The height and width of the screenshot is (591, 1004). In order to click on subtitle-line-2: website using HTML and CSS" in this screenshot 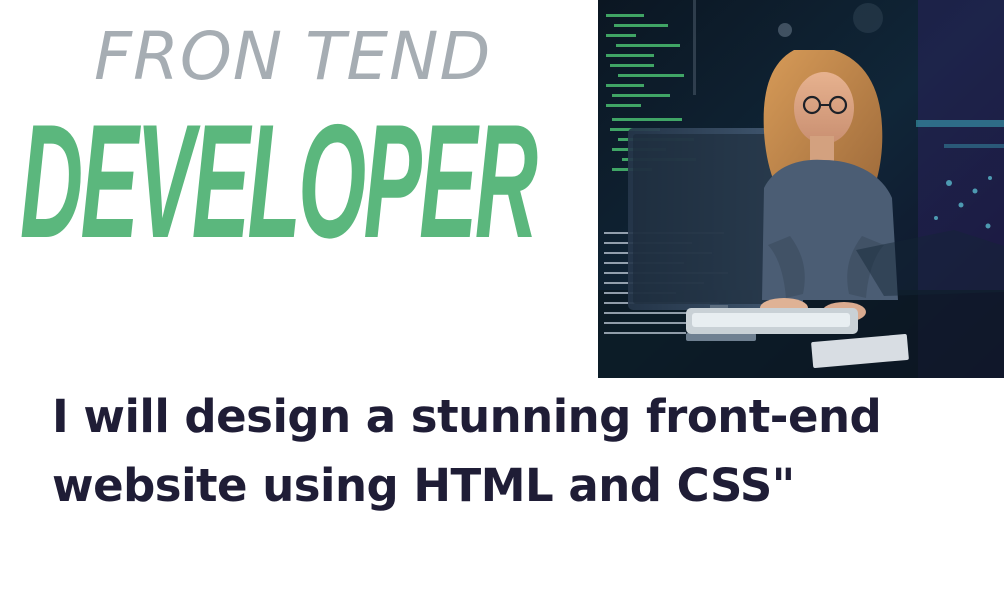, I will do `click(423, 485)`.